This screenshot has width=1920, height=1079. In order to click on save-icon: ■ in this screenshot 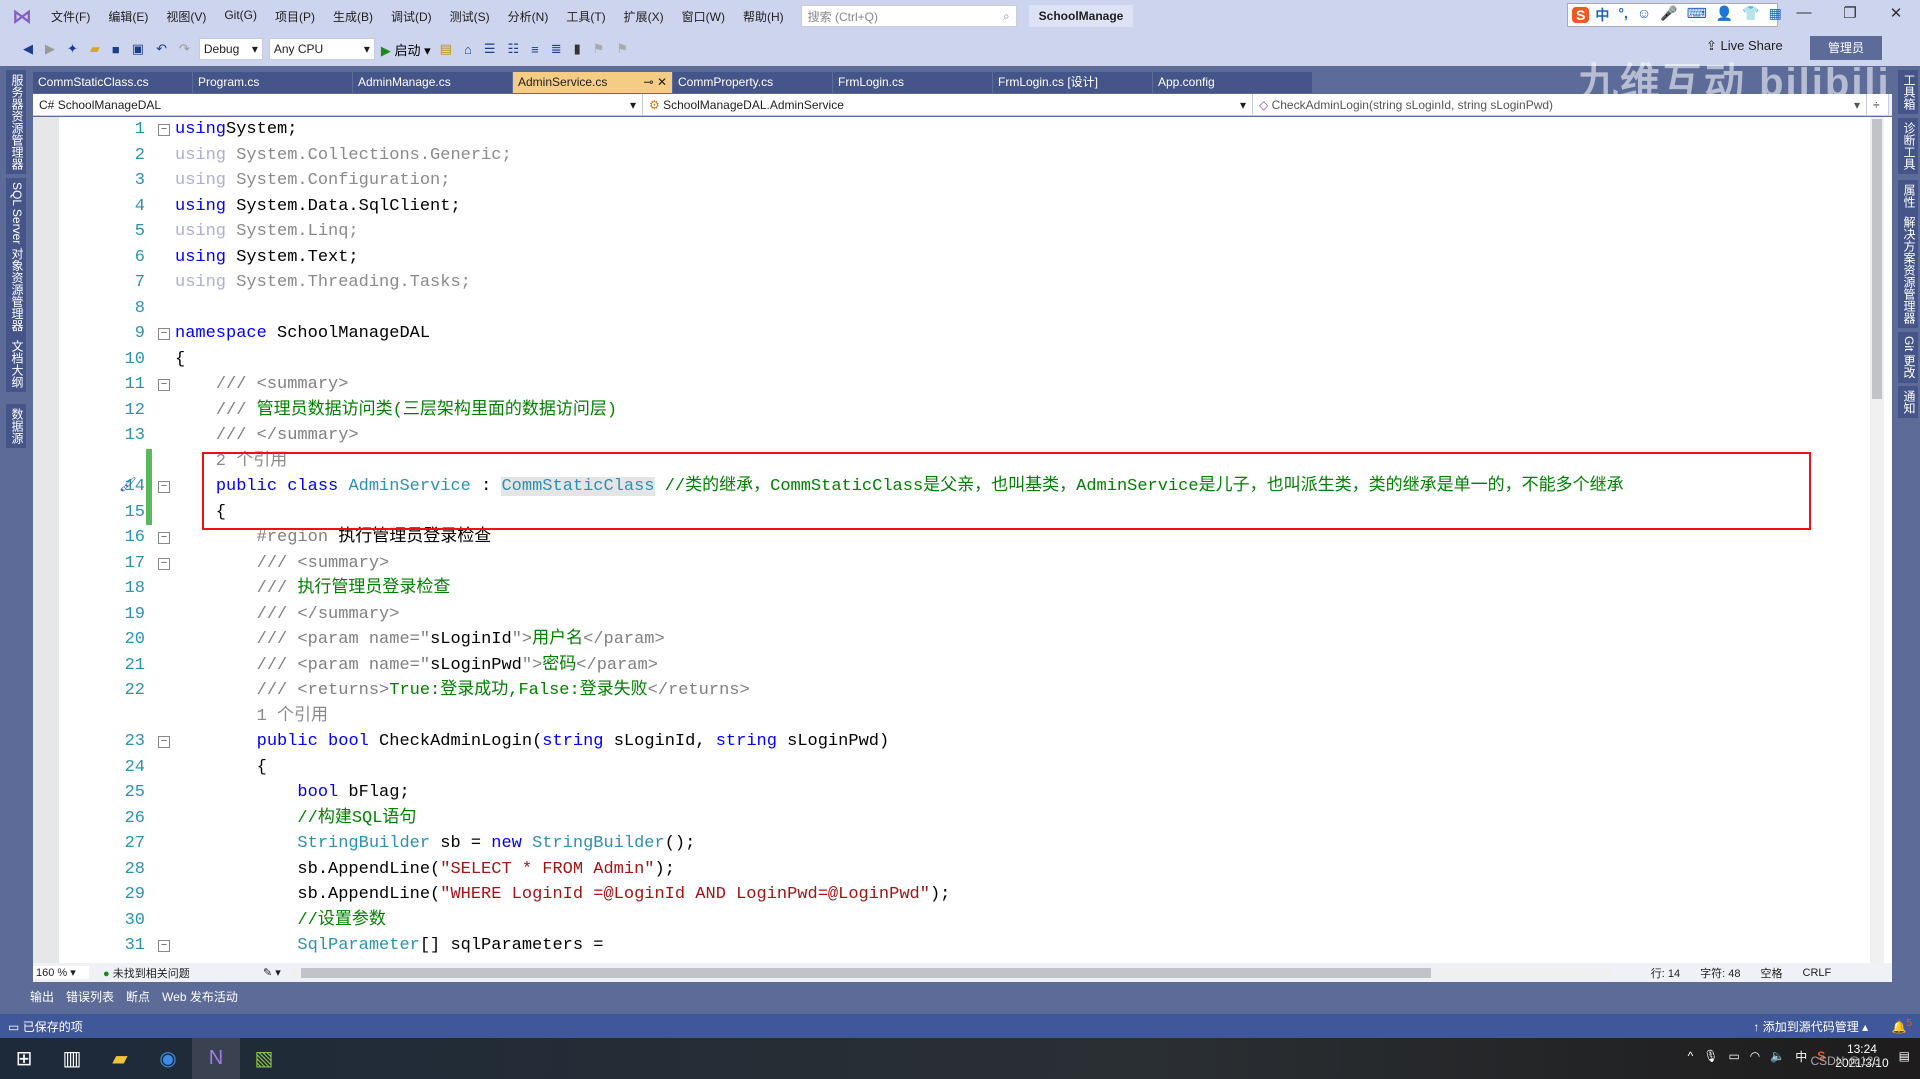, I will do `click(116, 49)`.